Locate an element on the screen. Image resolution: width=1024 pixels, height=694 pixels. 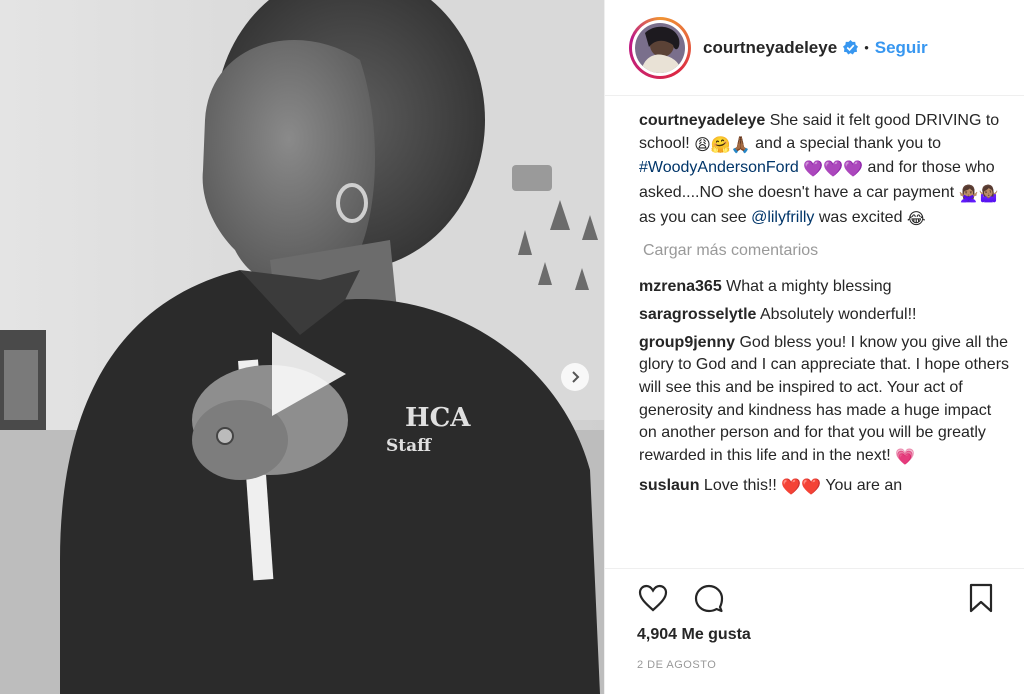
avatar-image is located at coordinates (660, 47).